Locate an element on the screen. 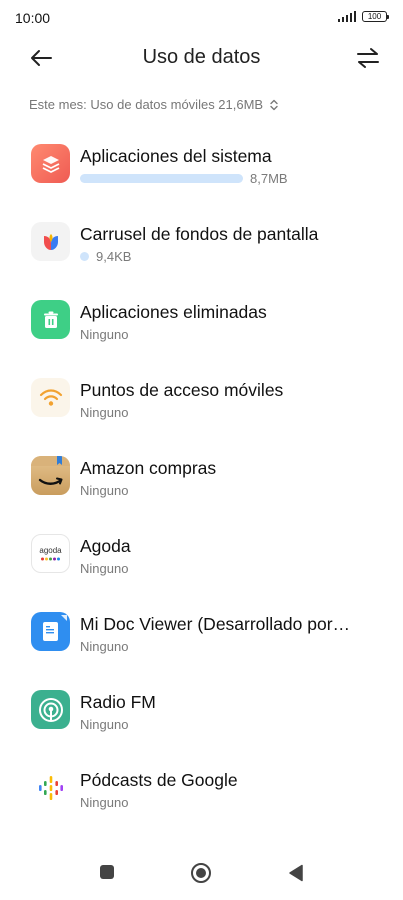  amazon-icon is located at coordinates (50, 475).